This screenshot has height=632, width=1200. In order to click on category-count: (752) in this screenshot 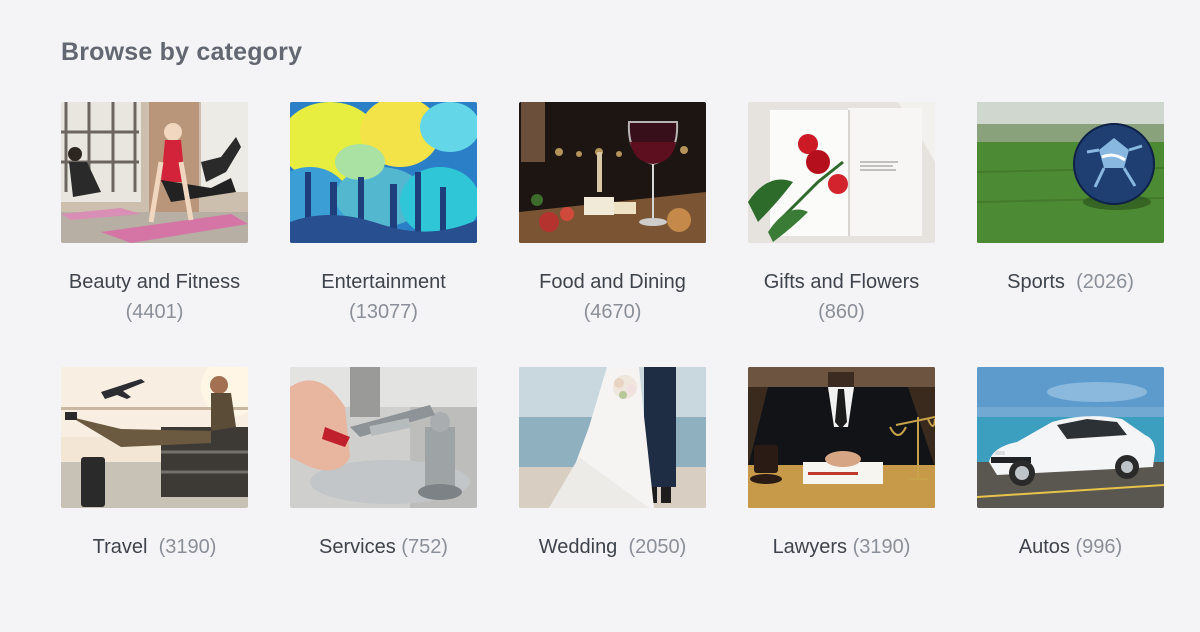, I will do `click(424, 547)`.